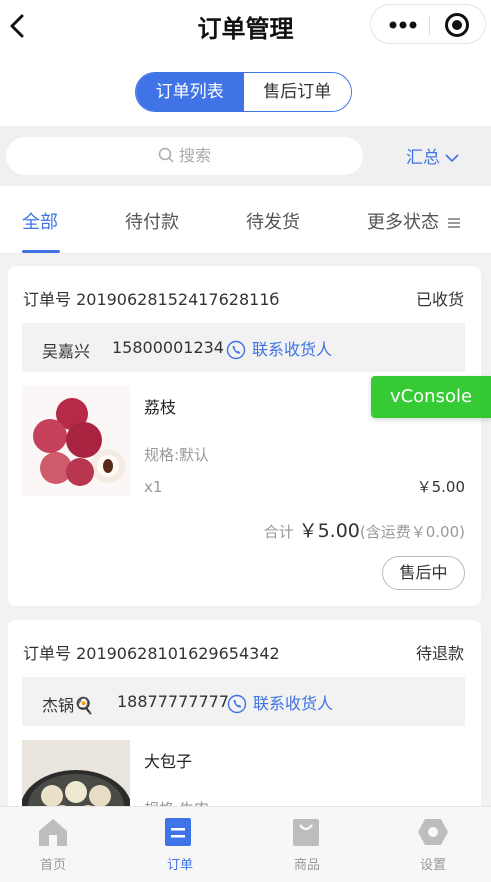 This screenshot has width=491, height=882. I want to click on summary-label: 汇总, so click(423, 158).